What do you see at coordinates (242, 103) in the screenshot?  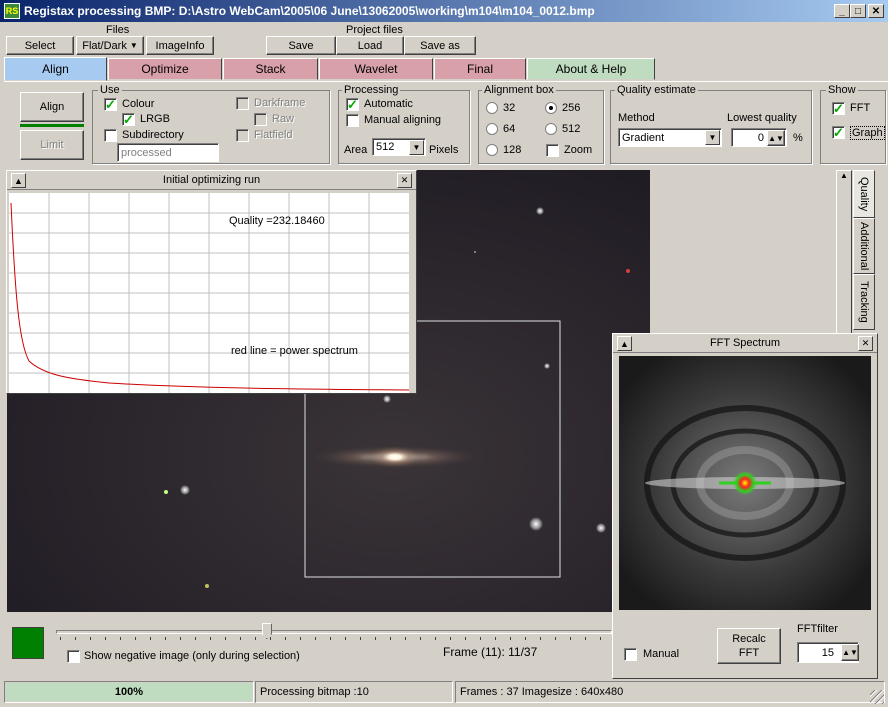 I see `darkframe-checkbox` at bounding box center [242, 103].